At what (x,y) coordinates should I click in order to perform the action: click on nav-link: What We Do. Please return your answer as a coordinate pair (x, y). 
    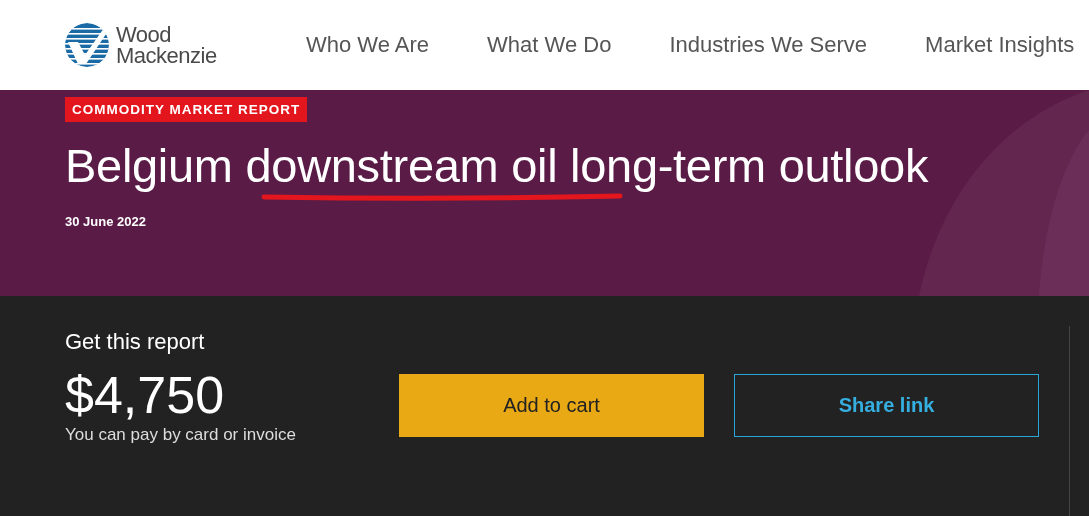
    Looking at the image, I should click on (549, 45).